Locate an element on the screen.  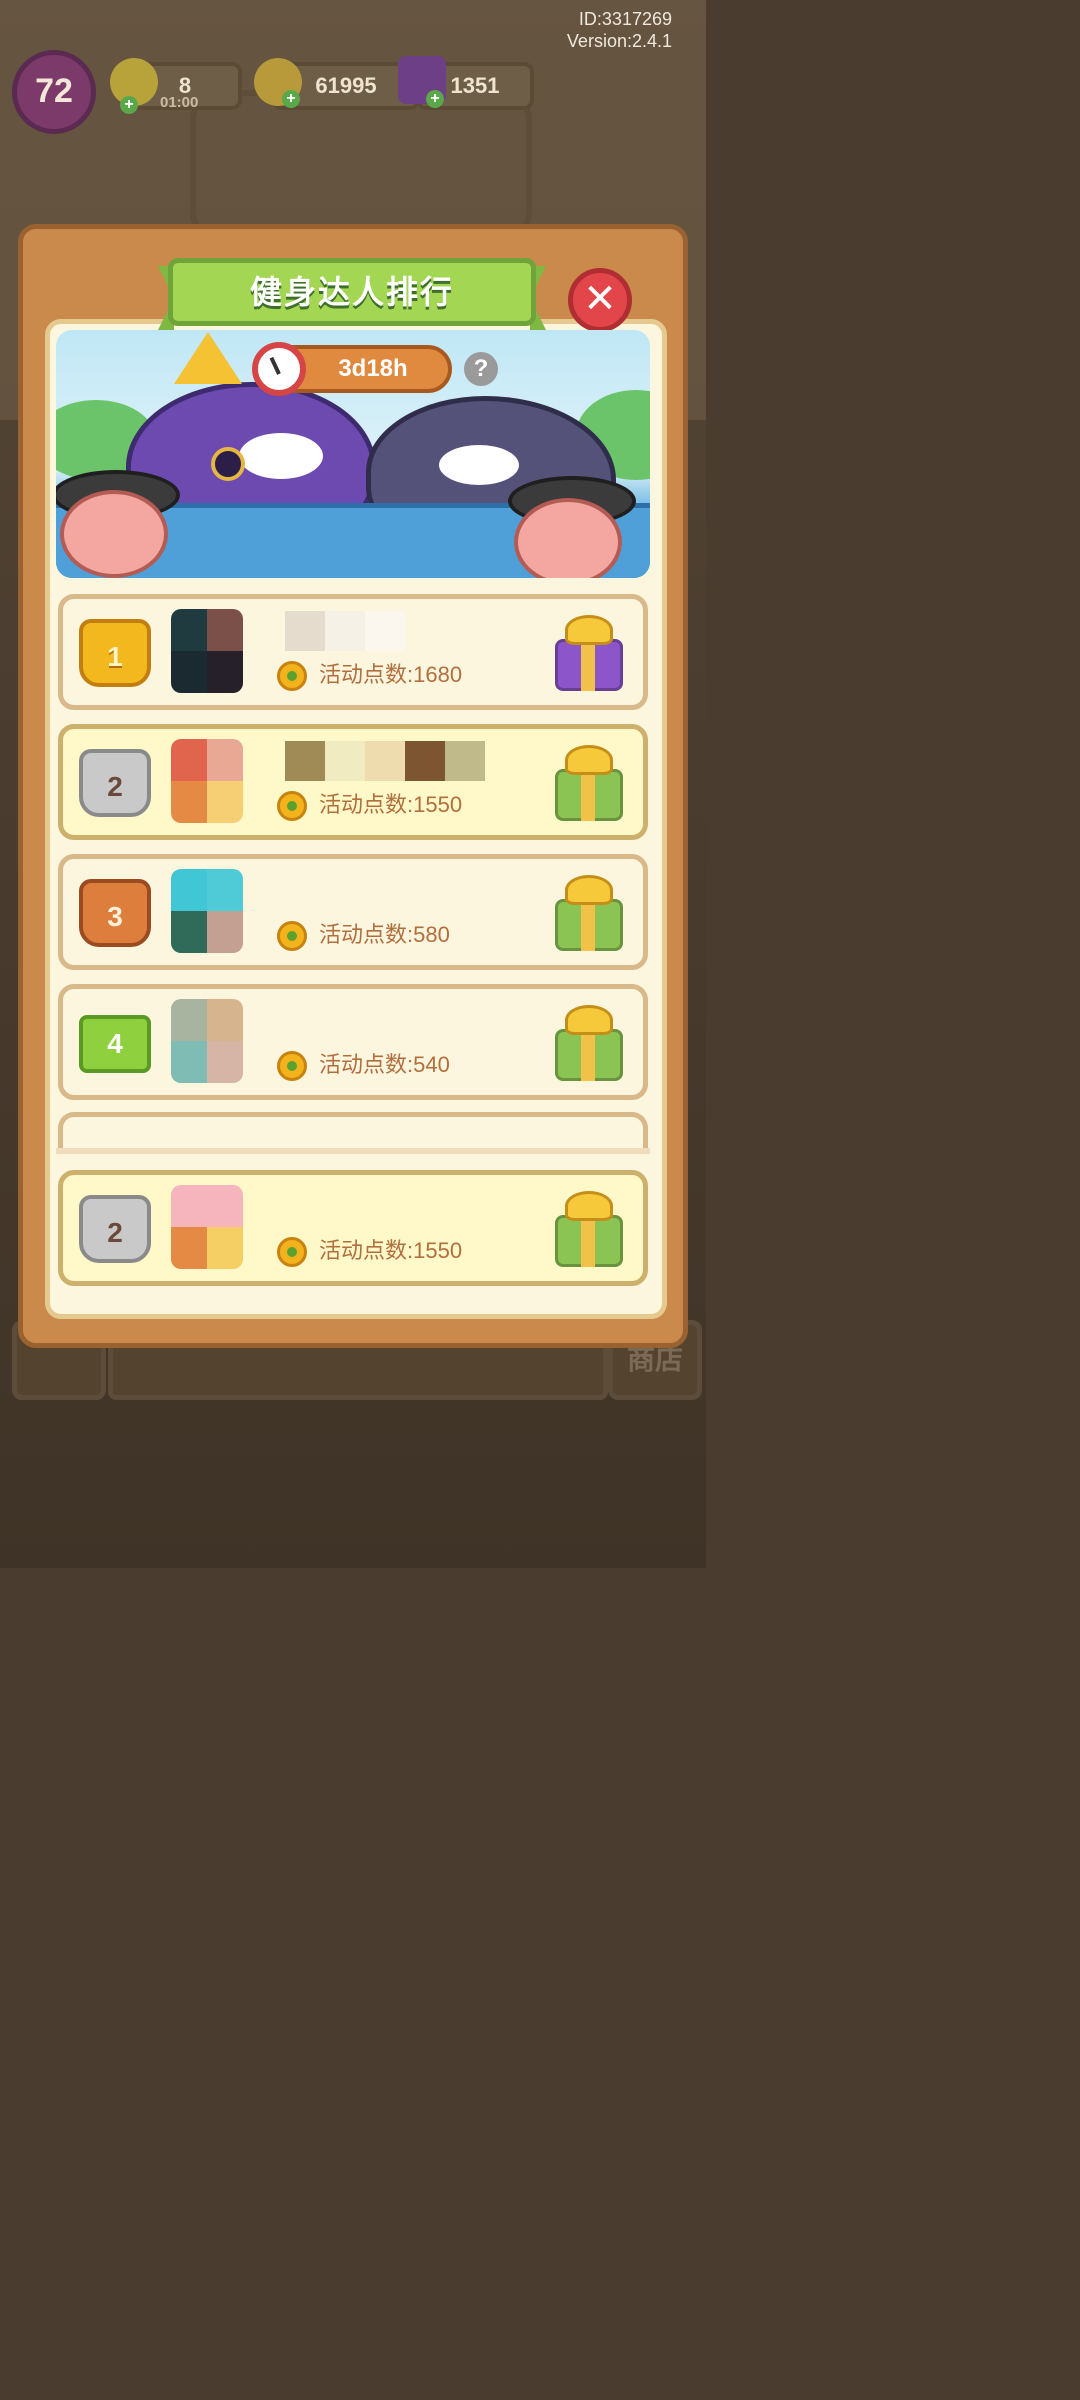
crown-icon is located at coordinates (208, 358).